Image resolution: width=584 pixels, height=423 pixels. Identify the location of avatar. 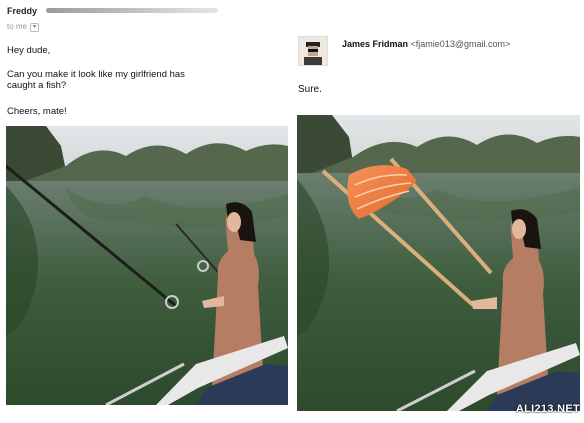
(313, 51).